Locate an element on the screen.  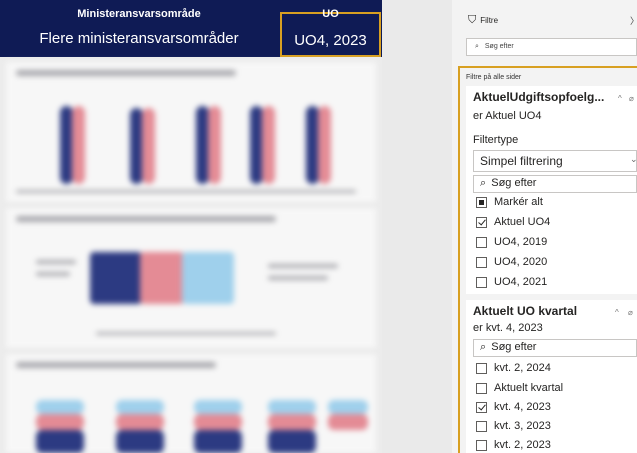
option-label: kvt. 2, 2024 is located at coordinates (522, 368).